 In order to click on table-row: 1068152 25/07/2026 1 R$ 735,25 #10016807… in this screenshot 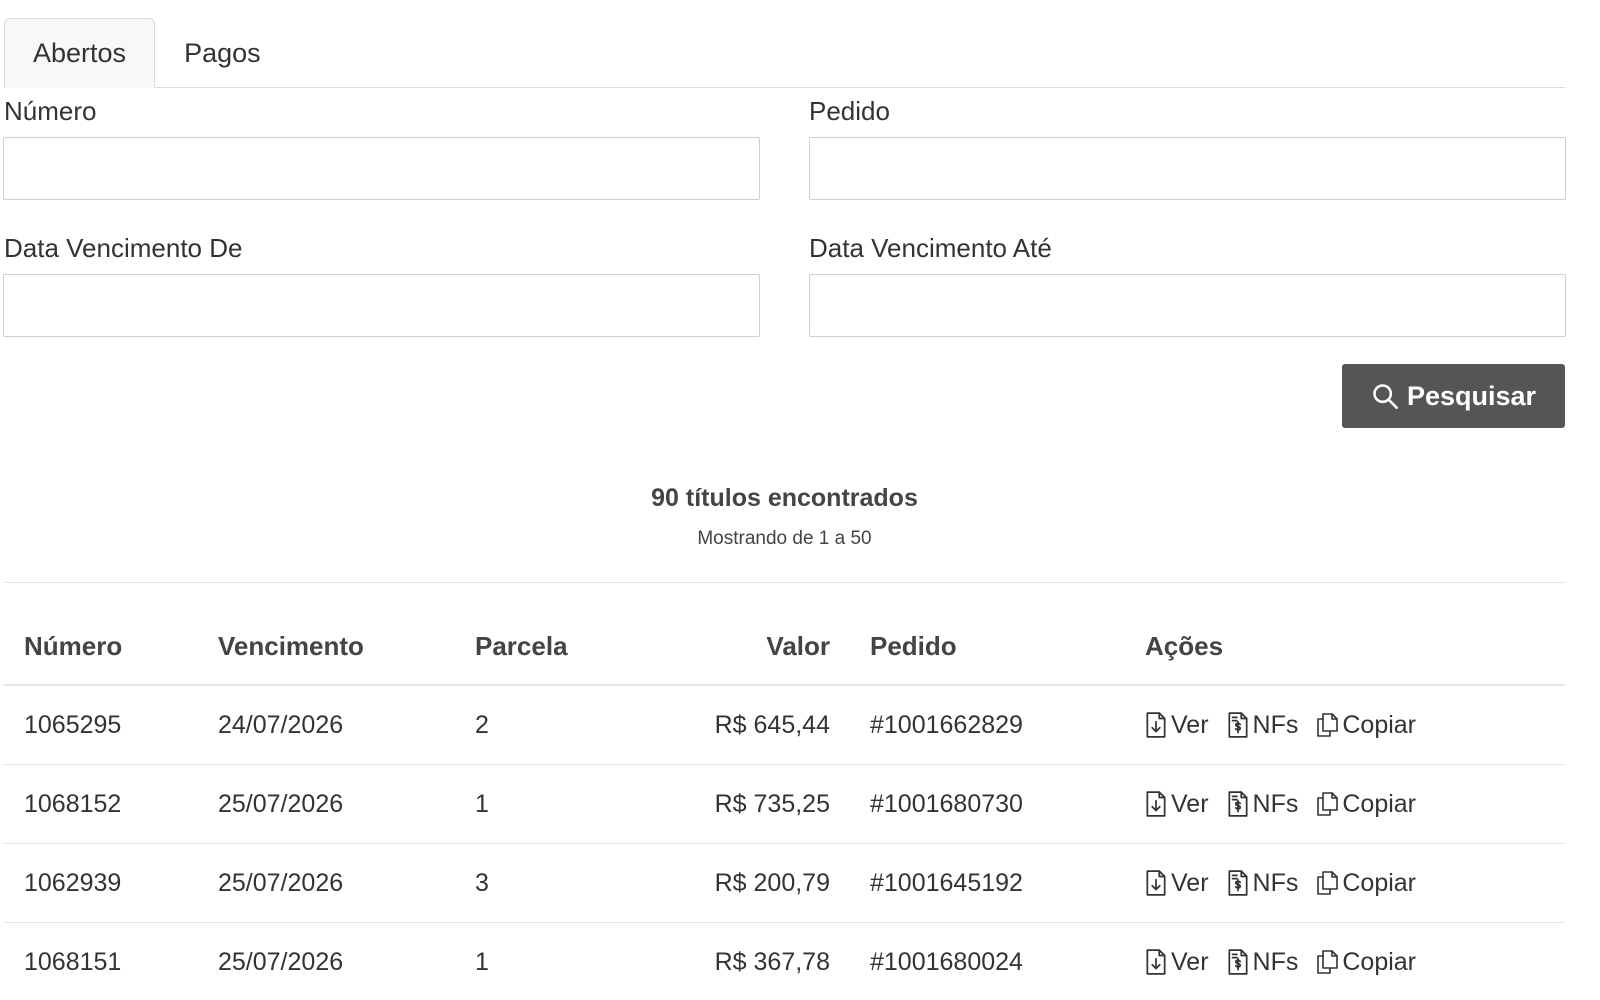, I will do `click(784, 804)`.